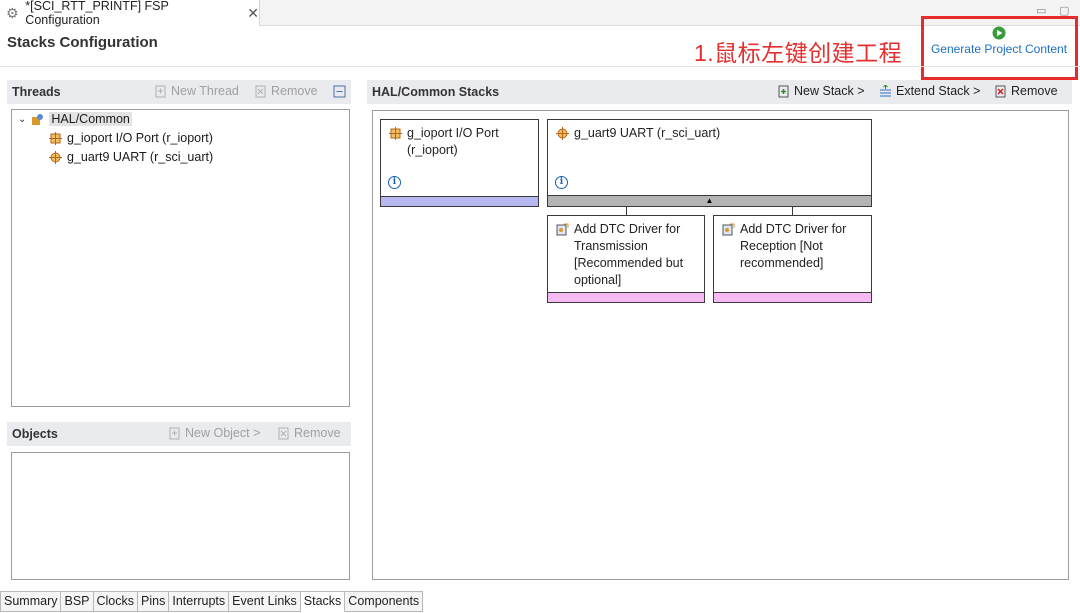  Describe the element at coordinates (77, 601) in the screenshot. I see `tab-bsp: BSP` at that location.